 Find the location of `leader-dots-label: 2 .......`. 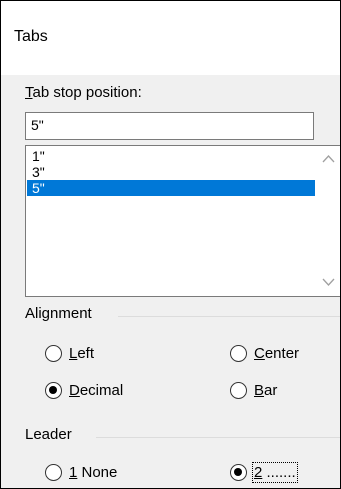

leader-dots-label: 2 ....... is located at coordinates (275, 472).